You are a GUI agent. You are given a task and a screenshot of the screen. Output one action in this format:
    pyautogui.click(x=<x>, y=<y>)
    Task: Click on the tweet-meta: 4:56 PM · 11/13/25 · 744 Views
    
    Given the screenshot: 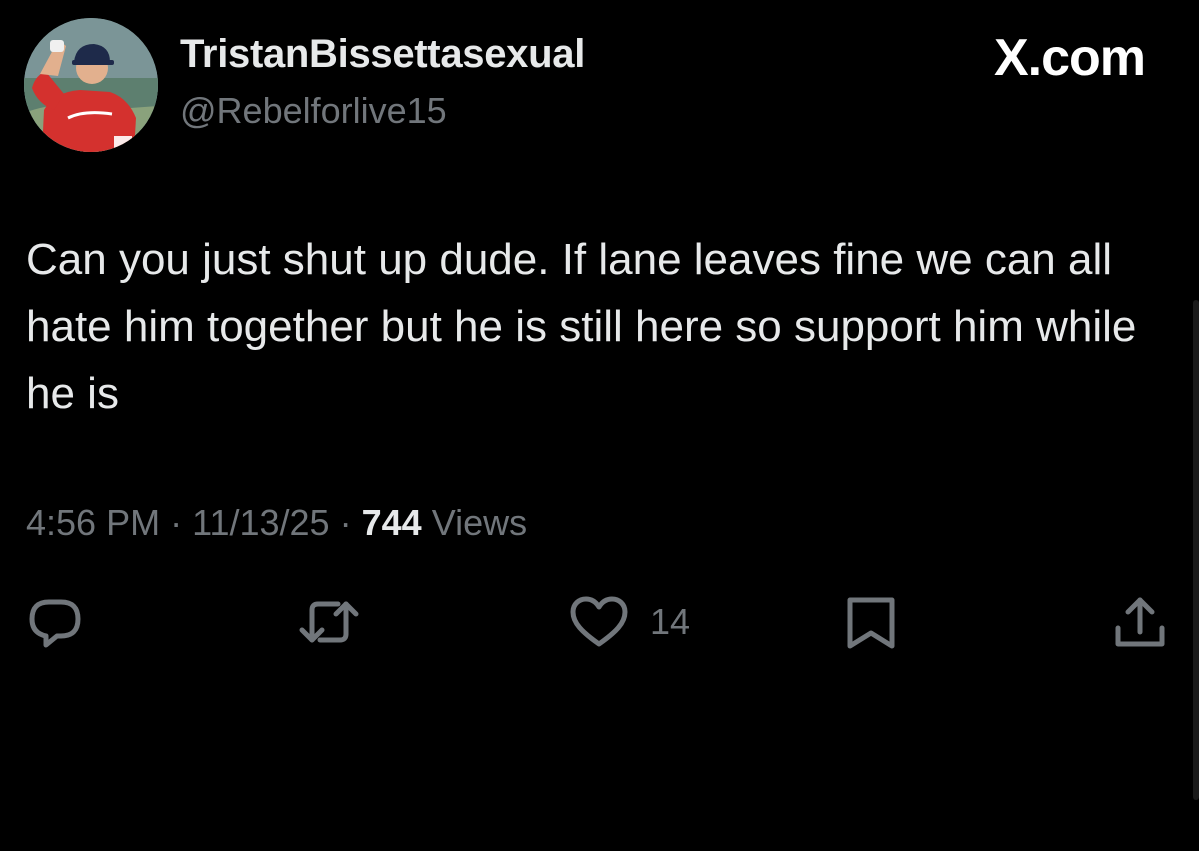 What is the action you would take?
    pyautogui.click(x=276, y=523)
    